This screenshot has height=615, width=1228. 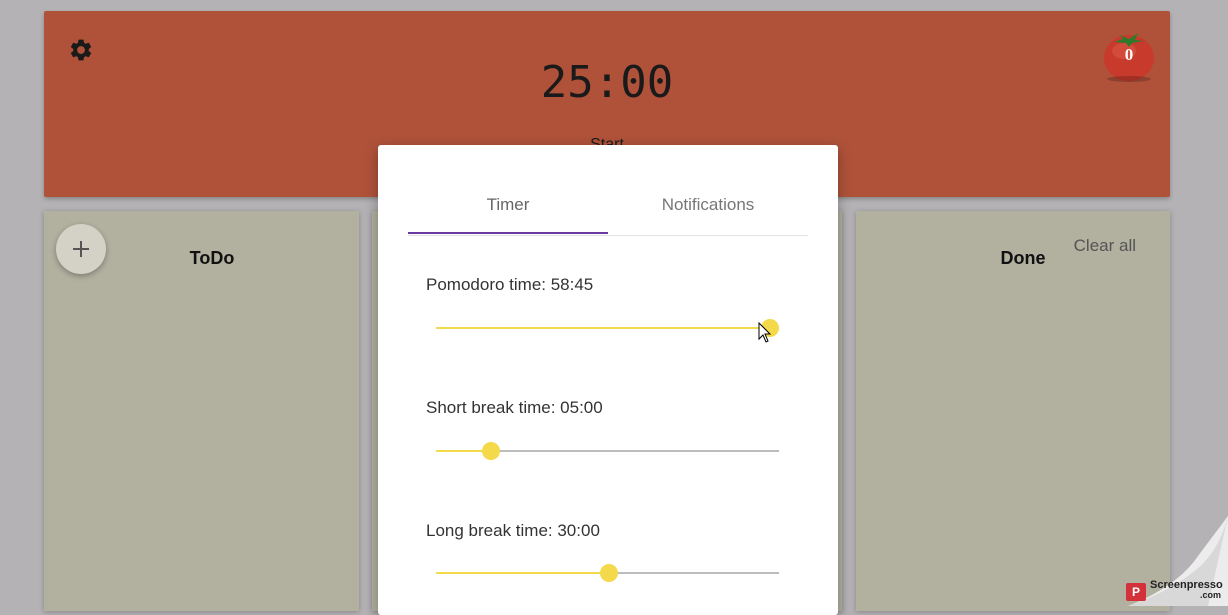 I want to click on short-break-time-slider, so click(x=607, y=451).